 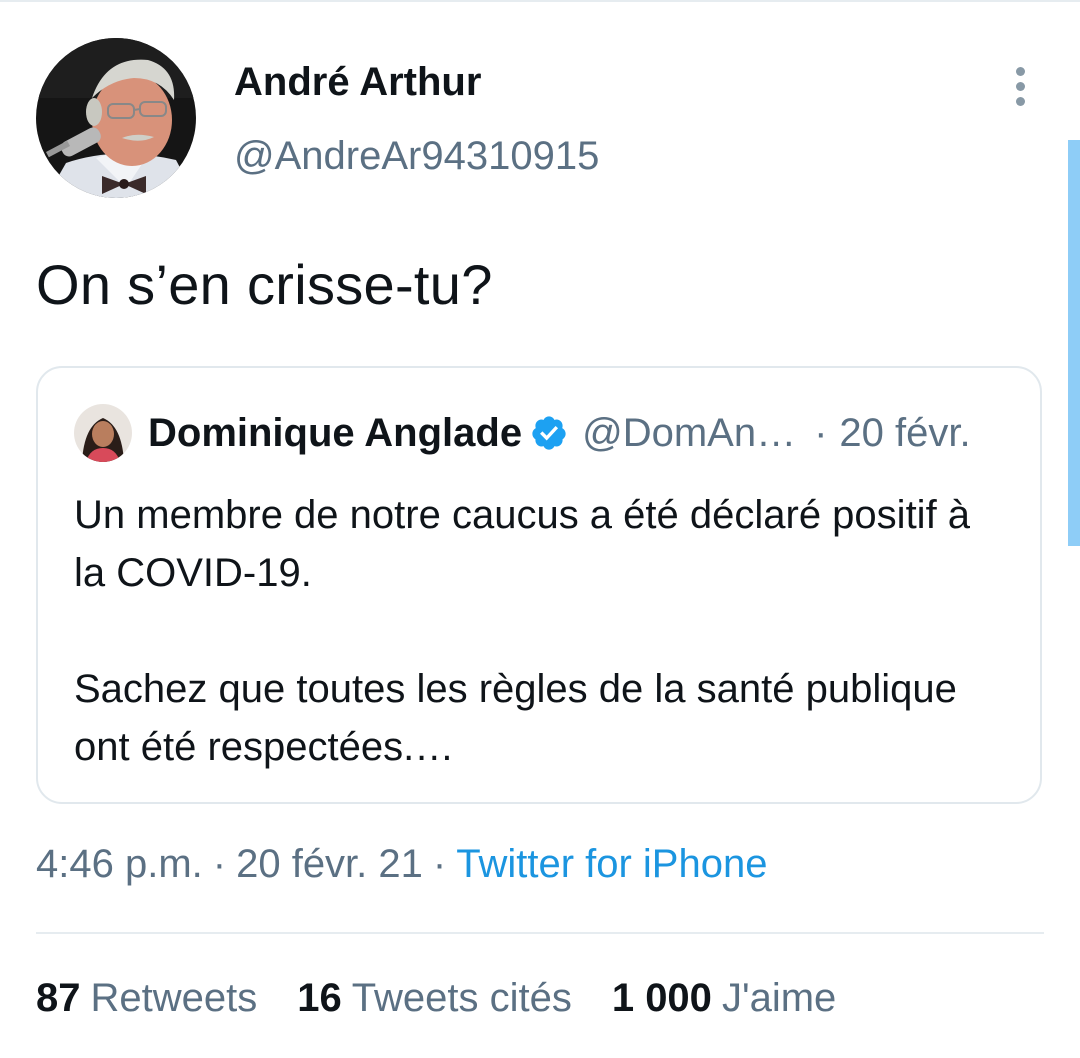 I want to click on top-divider, so click(x=540, y=1).